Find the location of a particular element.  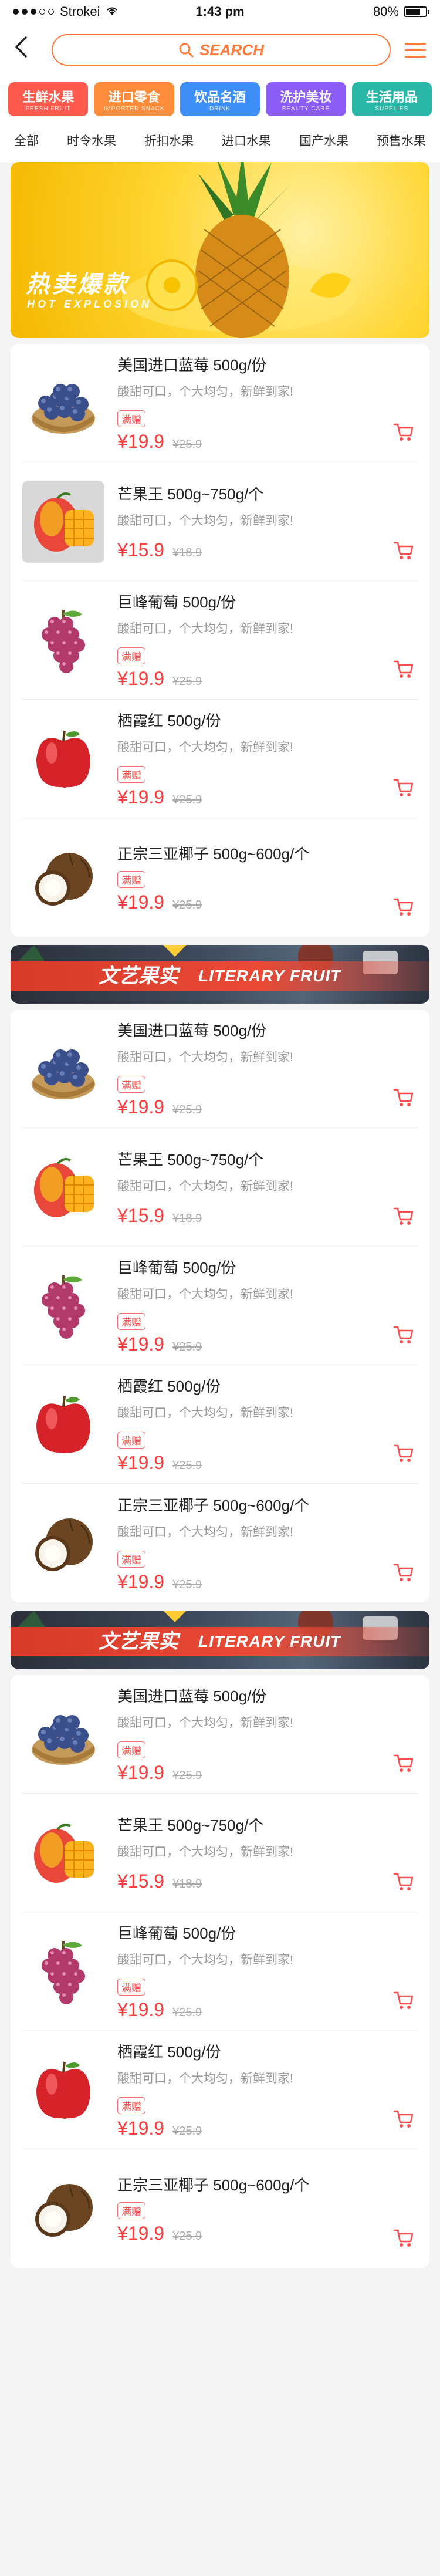

category-title: 生鲜水果 is located at coordinates (48, 96).